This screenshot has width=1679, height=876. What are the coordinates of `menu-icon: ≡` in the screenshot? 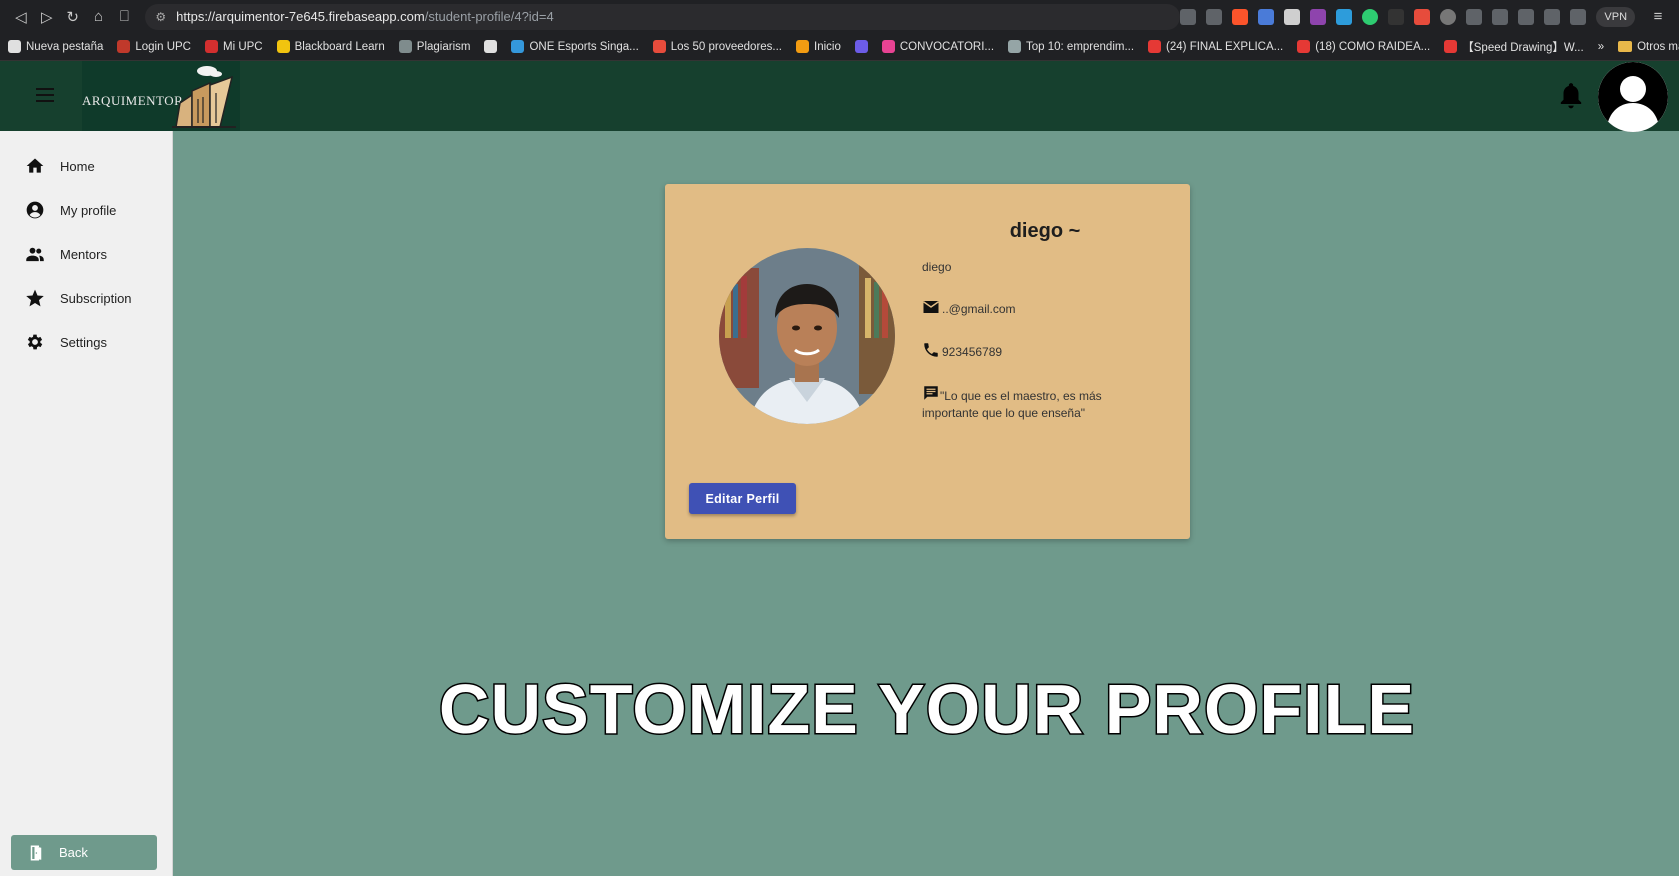 It's located at (1658, 17).